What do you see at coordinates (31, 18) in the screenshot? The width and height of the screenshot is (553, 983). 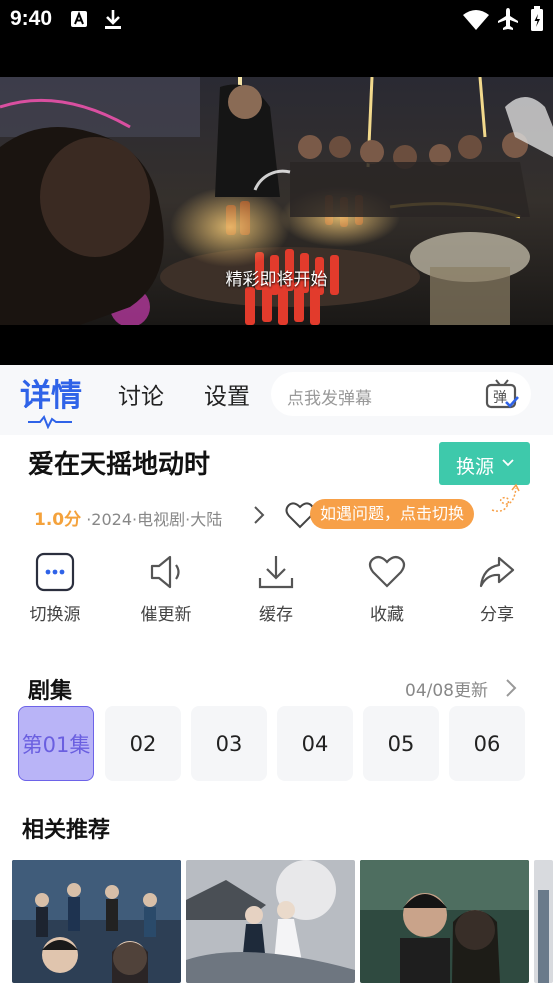 I see `status-time: 9:40` at bounding box center [31, 18].